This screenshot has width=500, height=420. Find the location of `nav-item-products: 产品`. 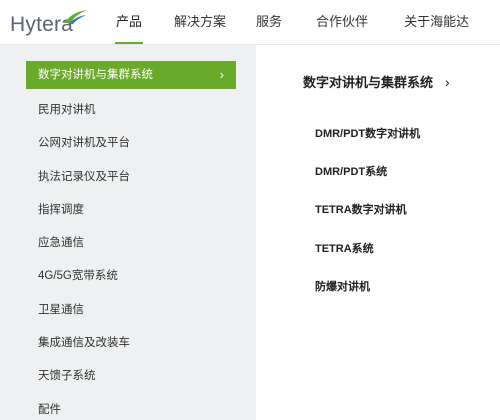

nav-item-products: 产品 is located at coordinates (129, 22).